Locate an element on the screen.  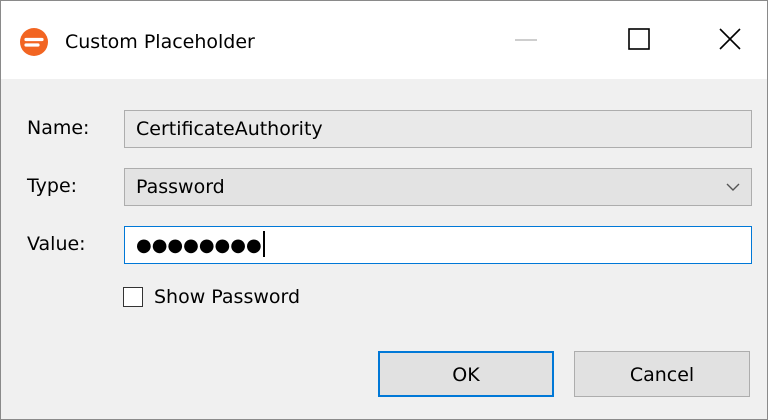
minimize-button is located at coordinates (527, 40).